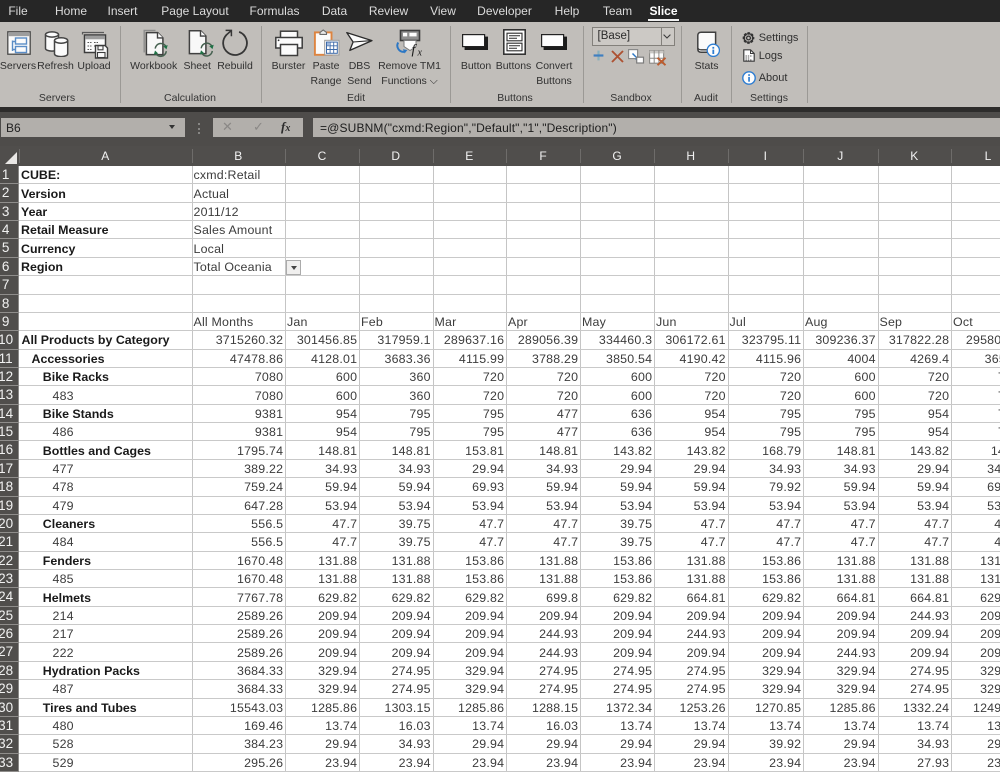 This screenshot has width=1000, height=772. Describe the element at coordinates (420, 53) in the screenshot. I see `svg-text: x` at that location.